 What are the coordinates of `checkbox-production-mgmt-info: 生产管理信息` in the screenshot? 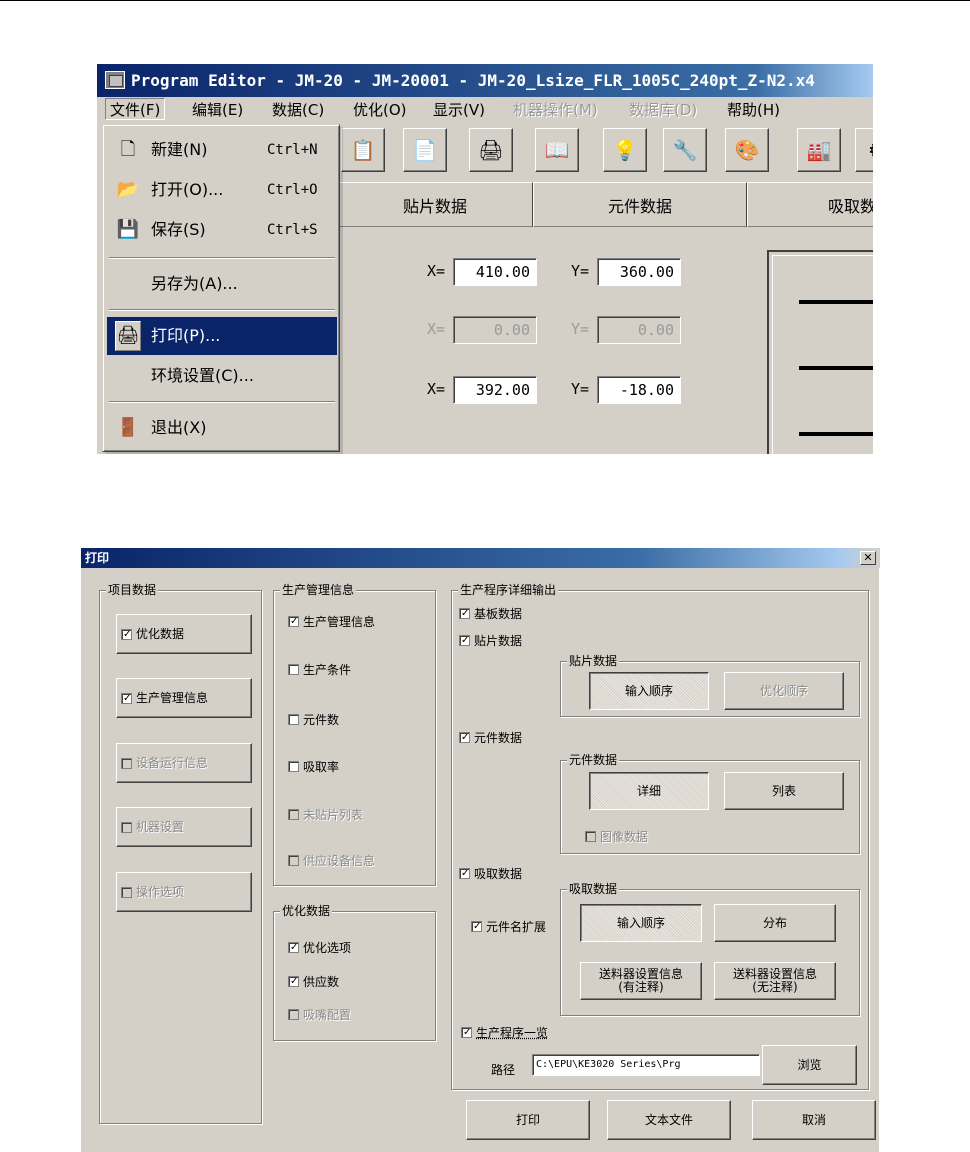 It's located at (331, 621).